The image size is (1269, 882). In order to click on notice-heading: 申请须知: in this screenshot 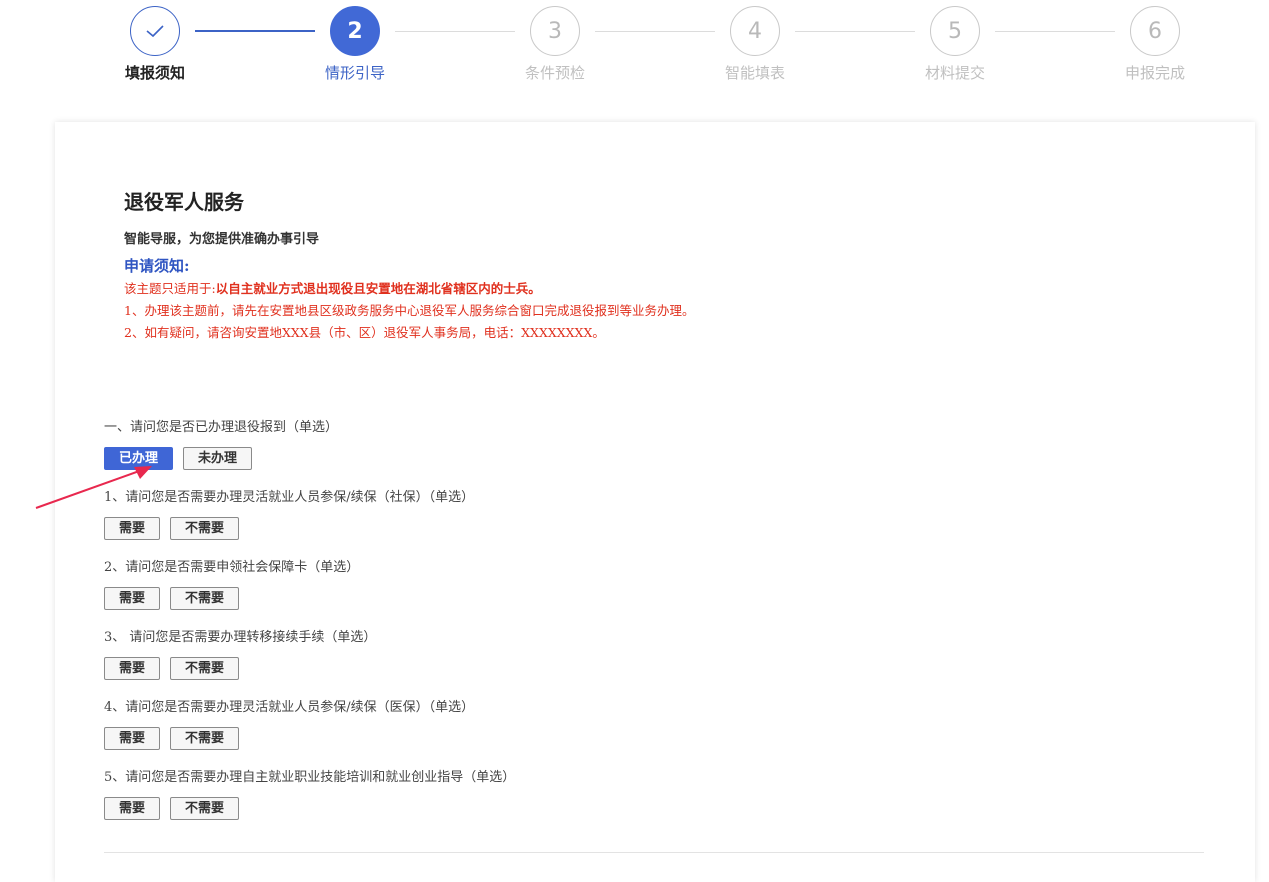, I will do `click(157, 266)`.